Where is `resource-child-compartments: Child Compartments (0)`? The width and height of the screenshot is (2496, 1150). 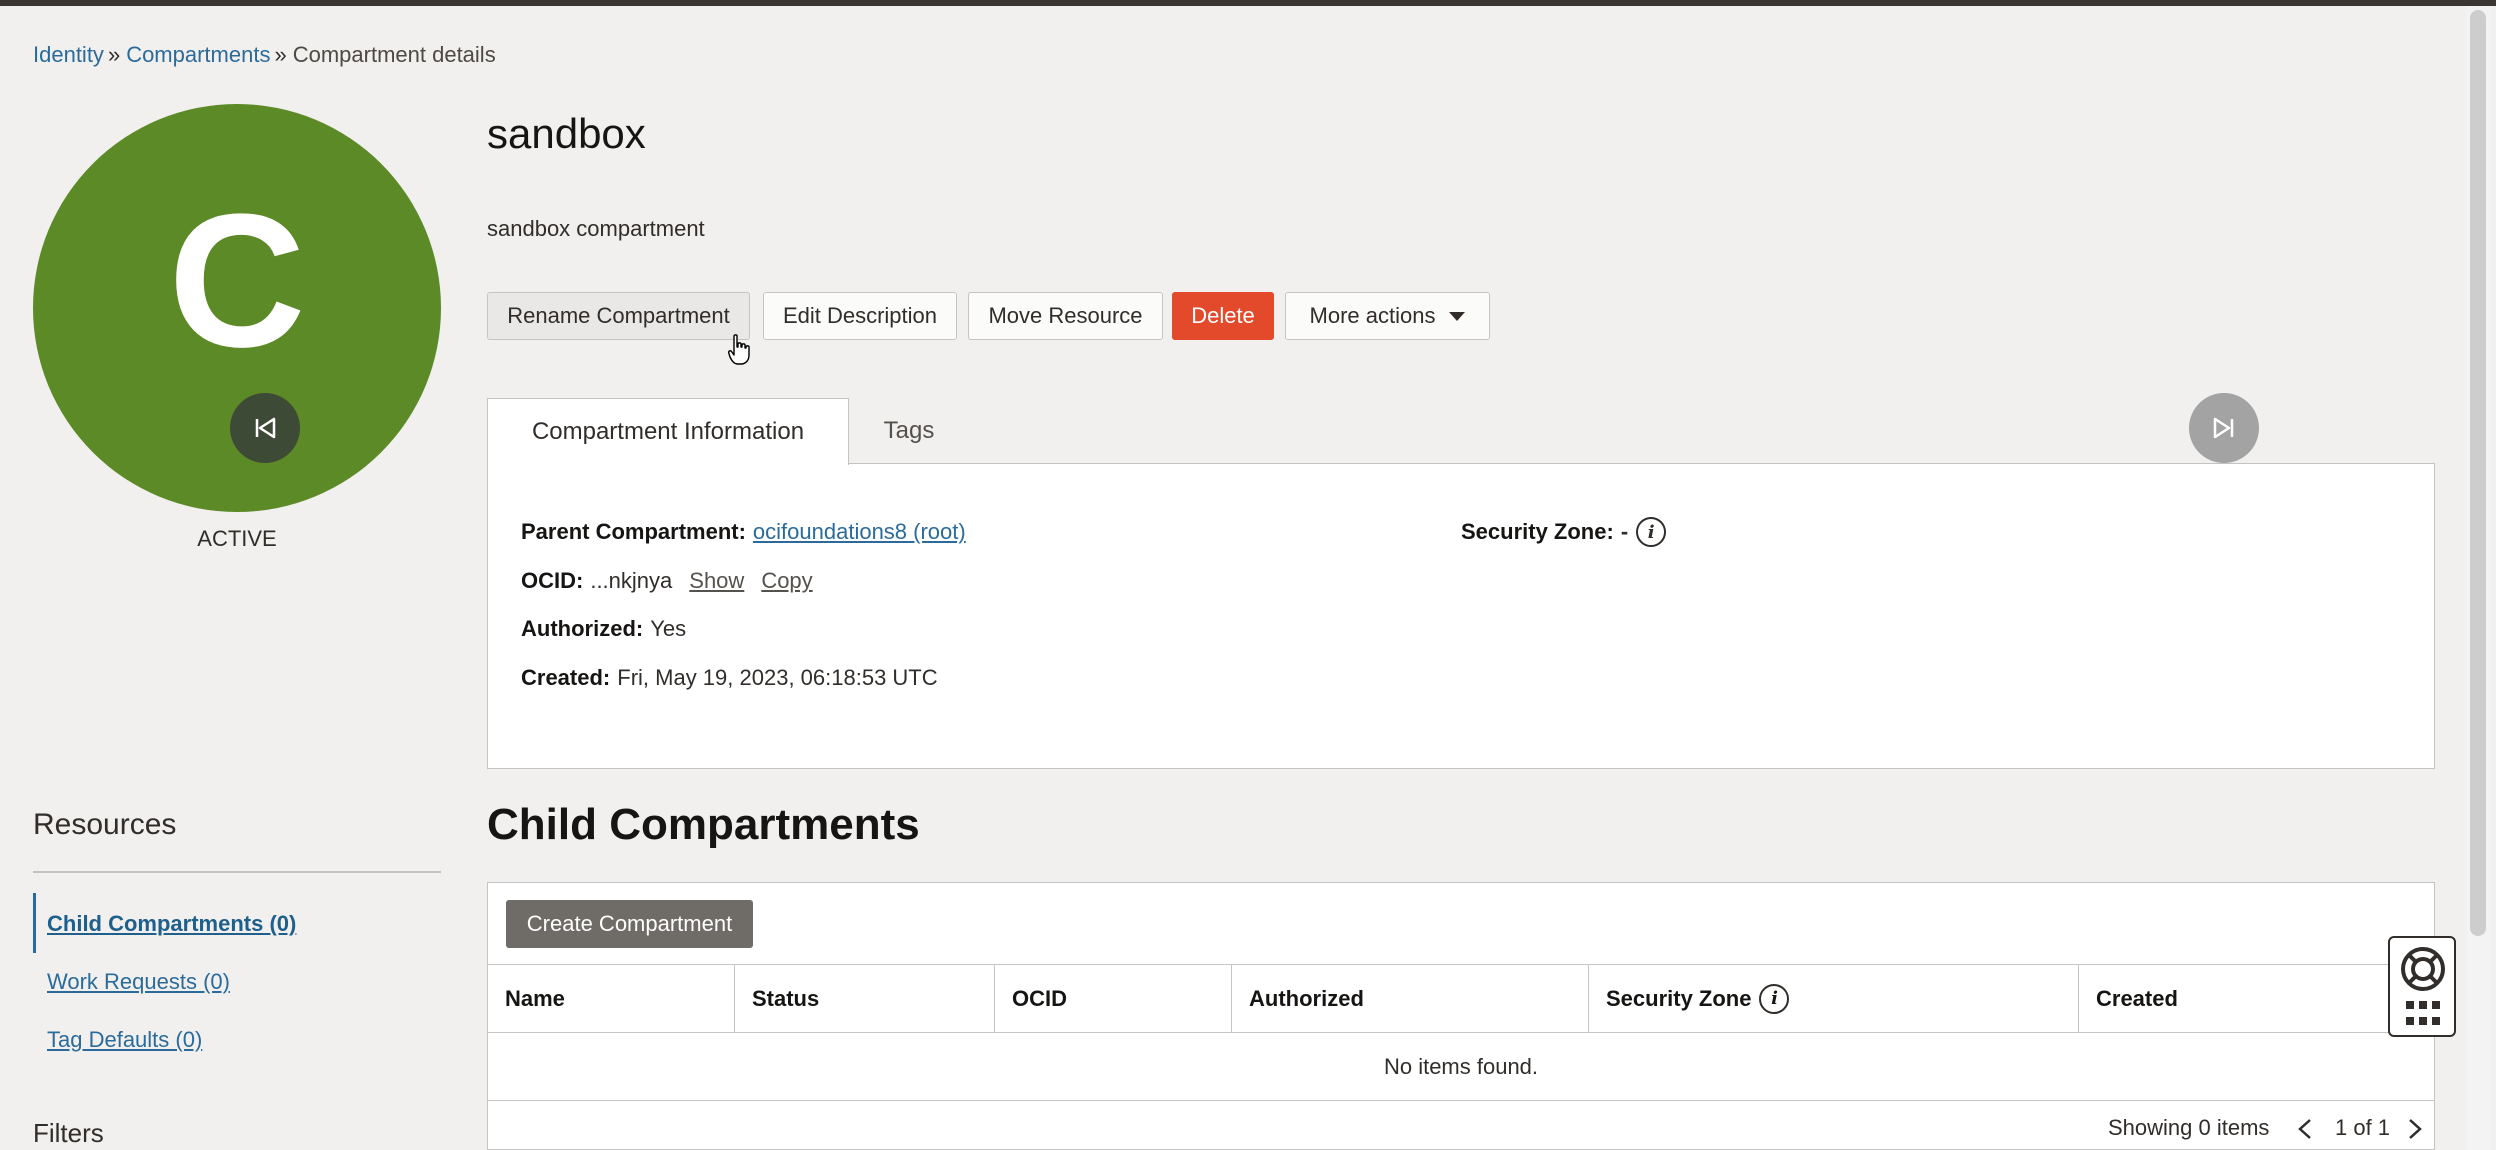 resource-child-compartments: Child Compartments (0) is located at coordinates (171, 924).